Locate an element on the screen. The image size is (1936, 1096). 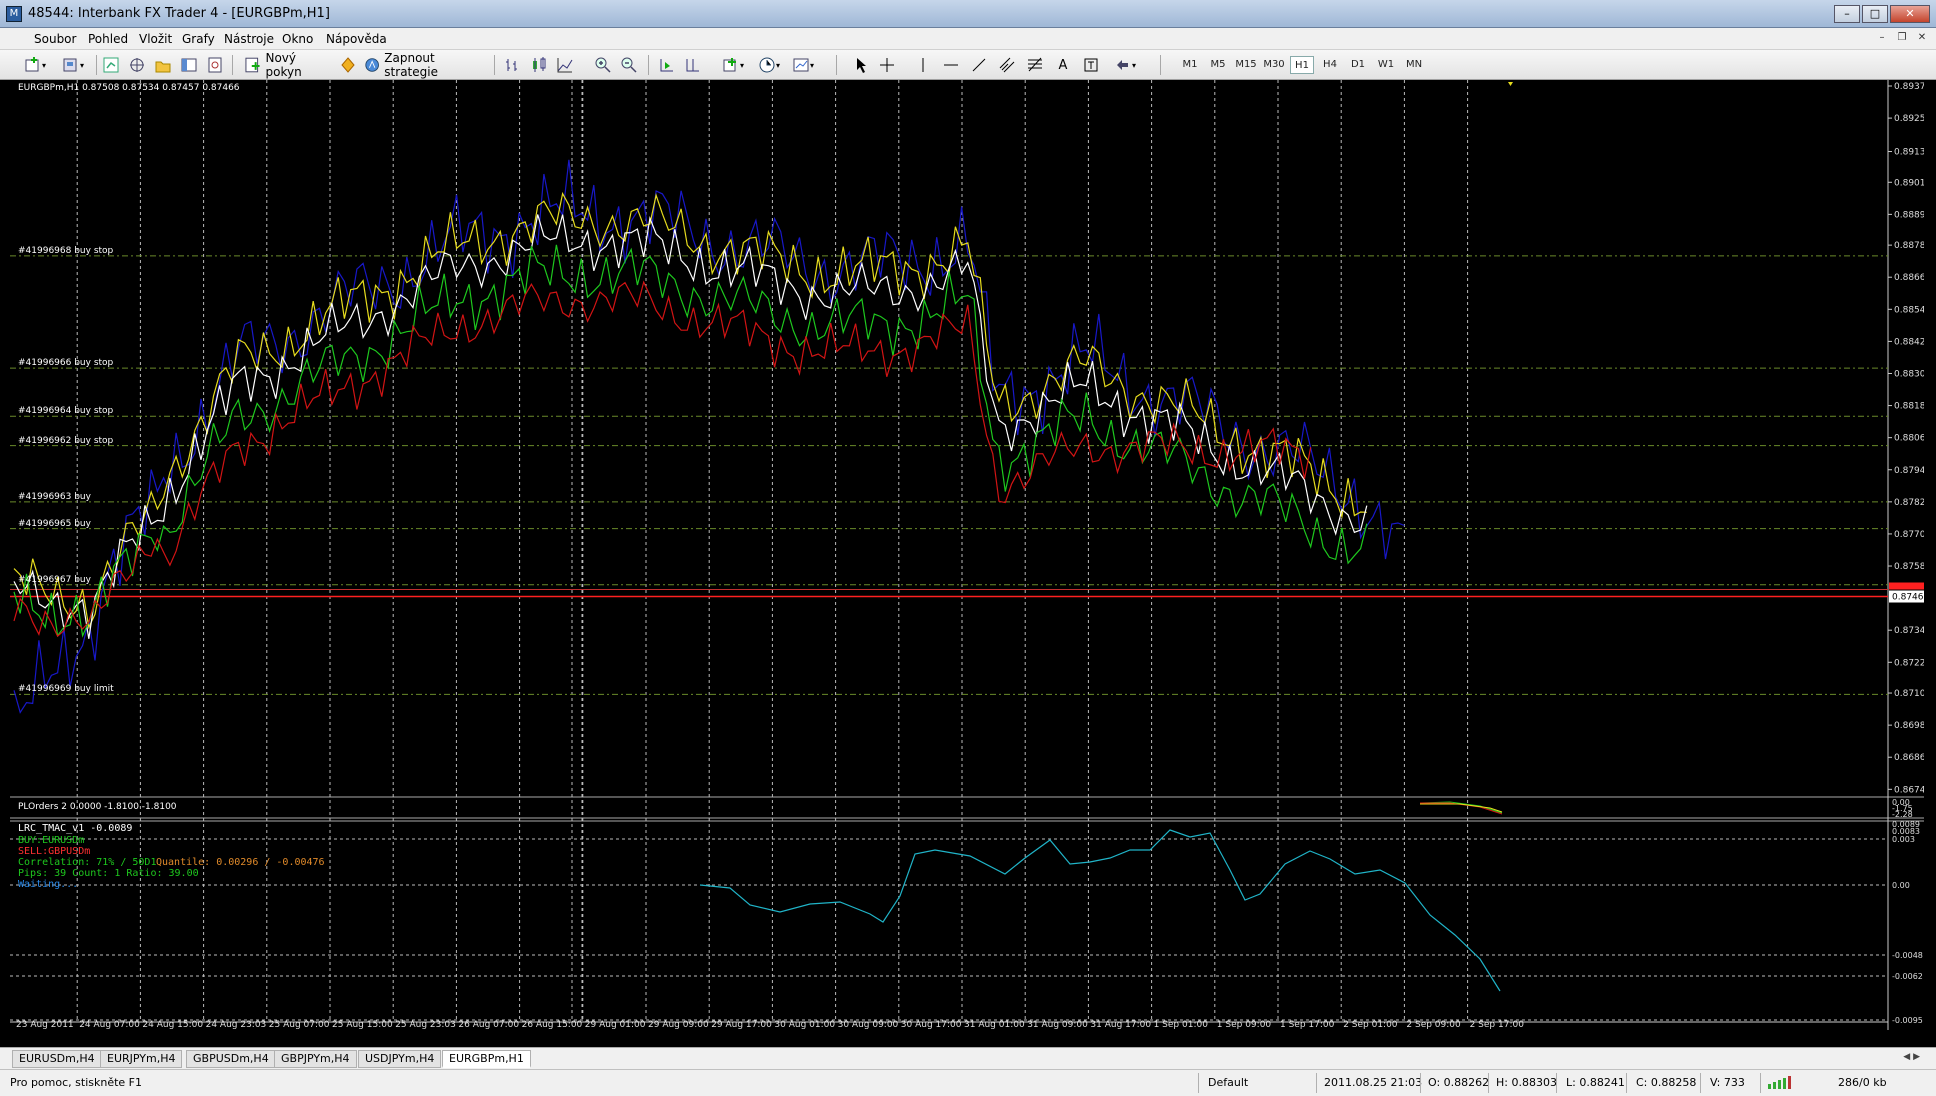
price-axis-label: 0.89375 is located at coordinates (1909, 87).